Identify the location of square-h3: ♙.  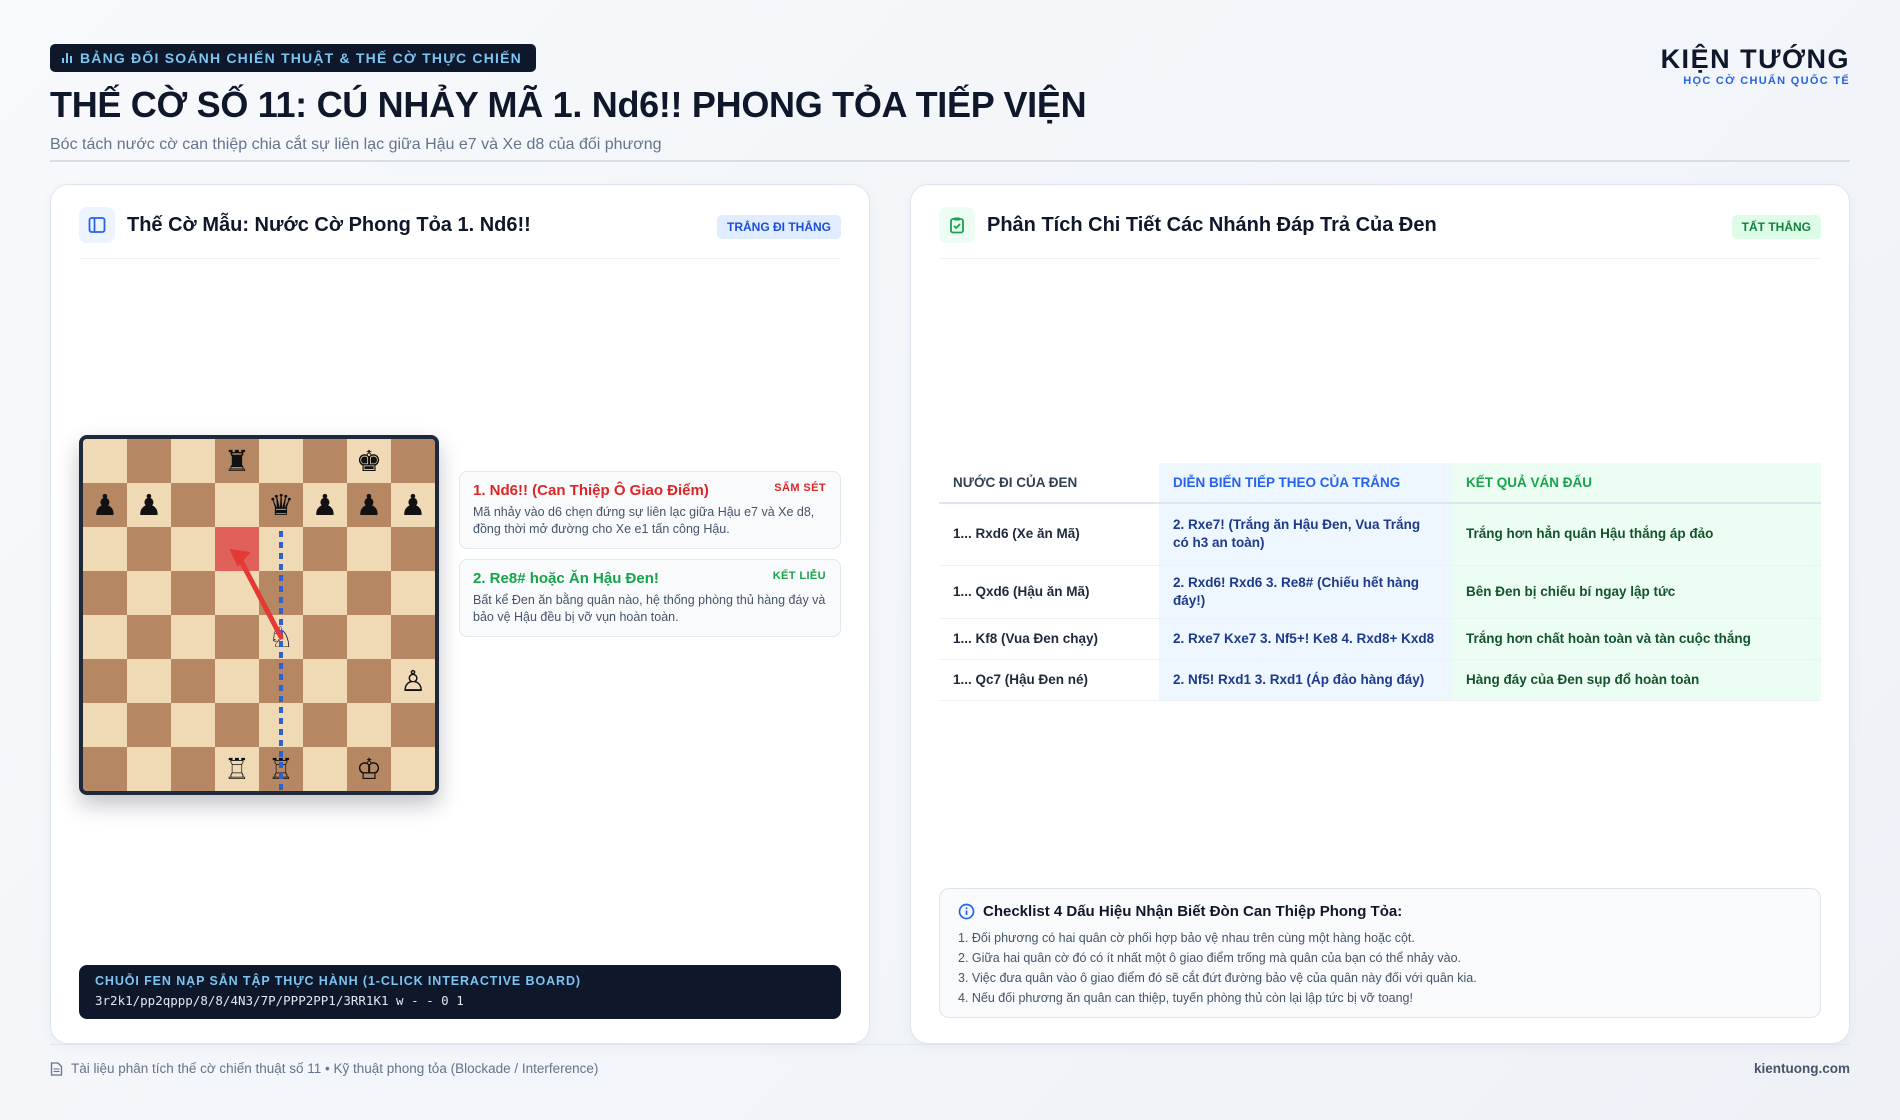
(413, 681).